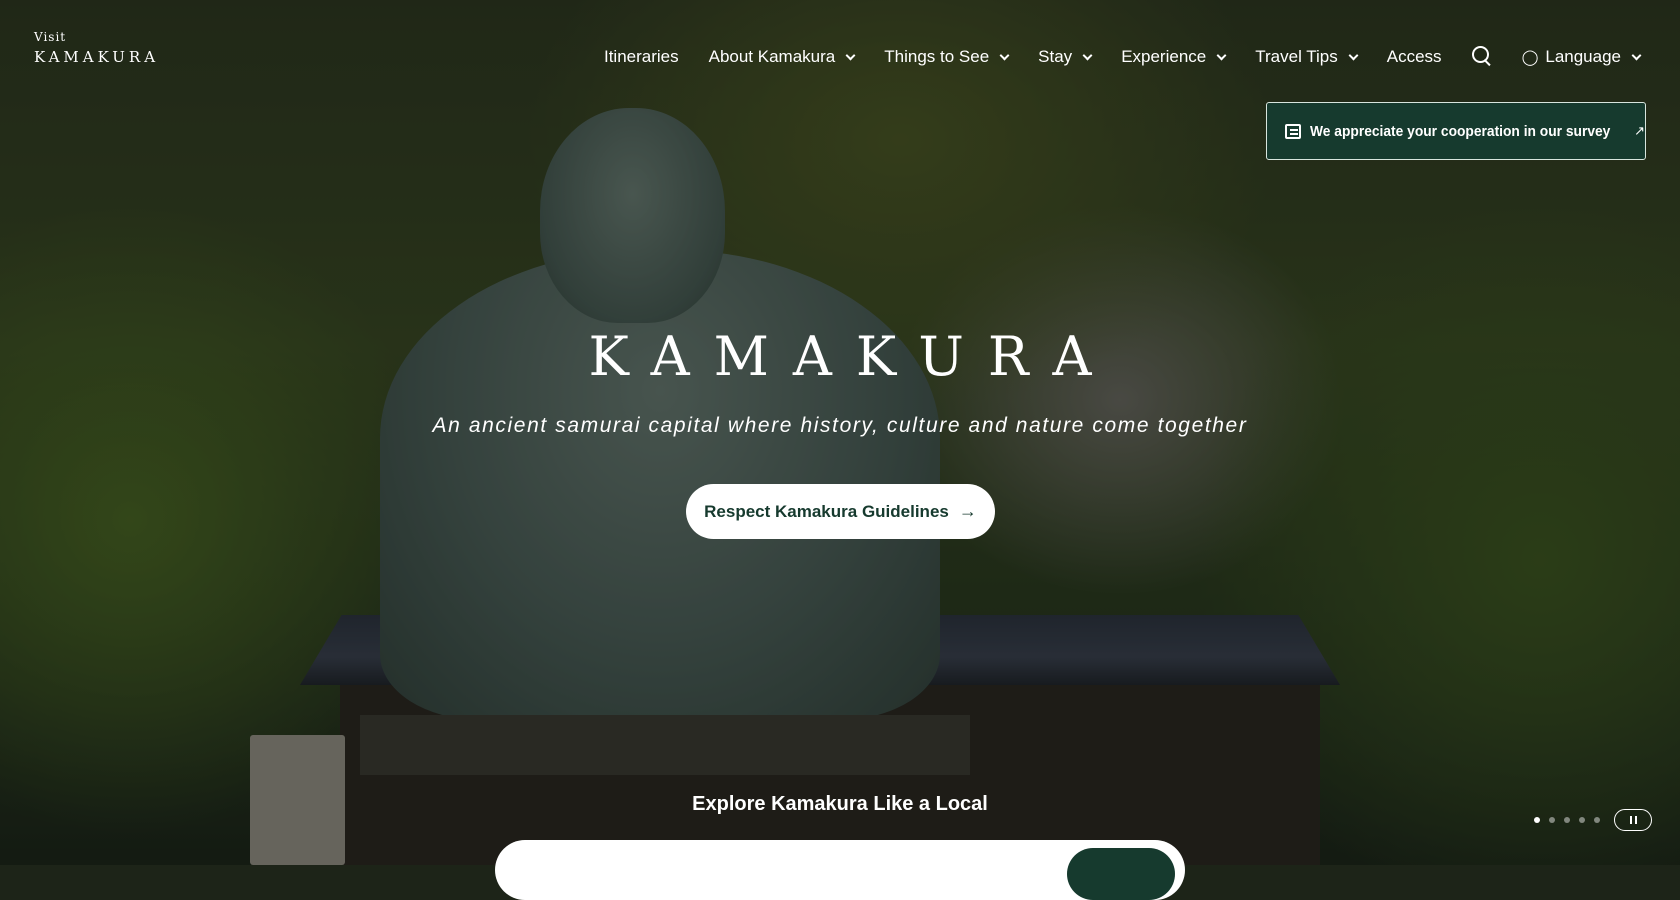 The height and width of the screenshot is (900, 1680). Describe the element at coordinates (967, 511) in the screenshot. I see `arrow-right-icon: →` at that location.